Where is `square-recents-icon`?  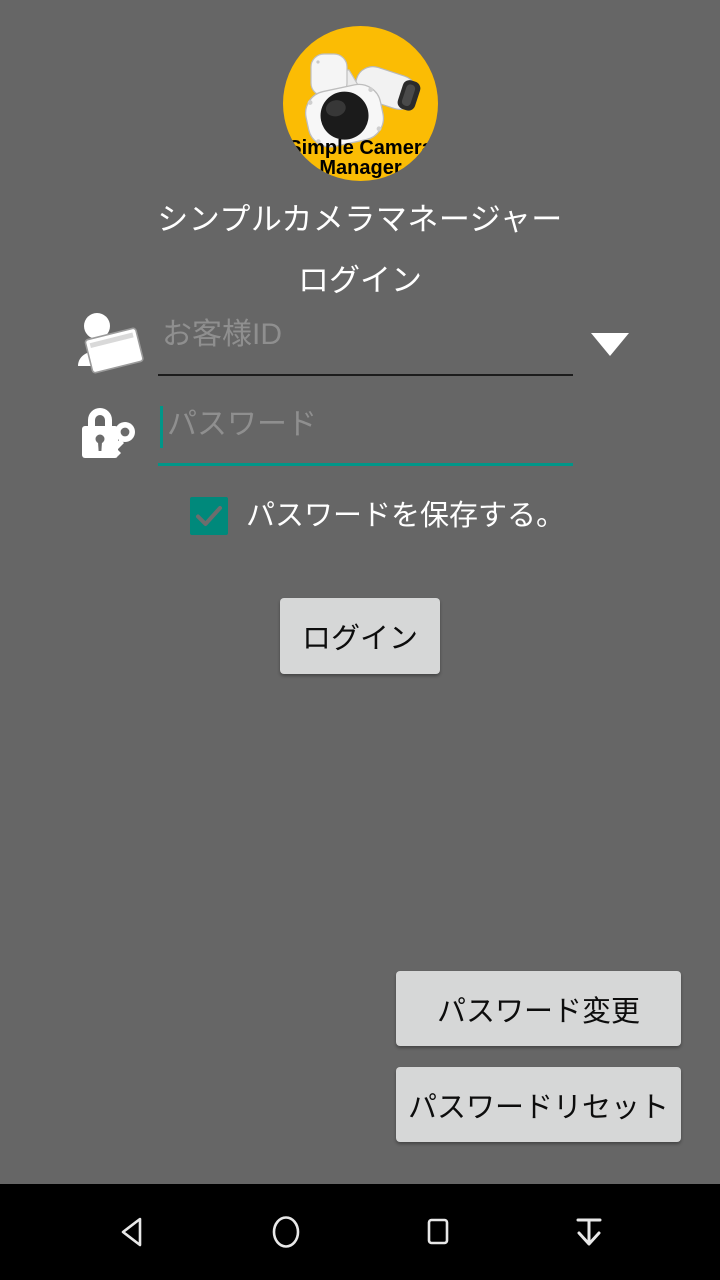 square-recents-icon is located at coordinates (438, 1231).